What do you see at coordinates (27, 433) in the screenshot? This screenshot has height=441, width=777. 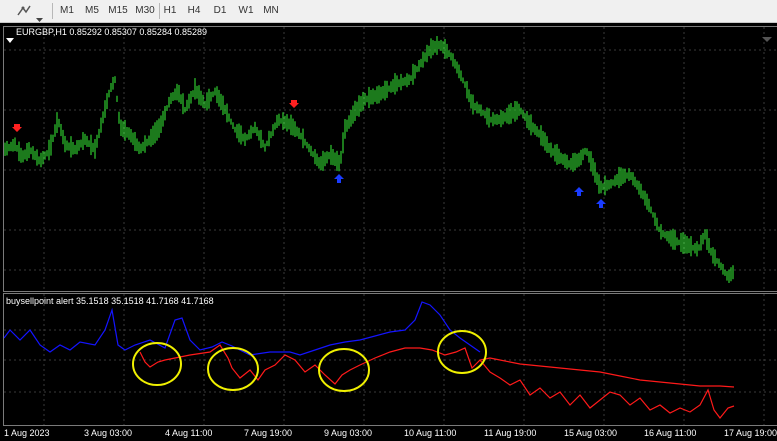 I see `x-axis-label: 1 Aug 2023` at bounding box center [27, 433].